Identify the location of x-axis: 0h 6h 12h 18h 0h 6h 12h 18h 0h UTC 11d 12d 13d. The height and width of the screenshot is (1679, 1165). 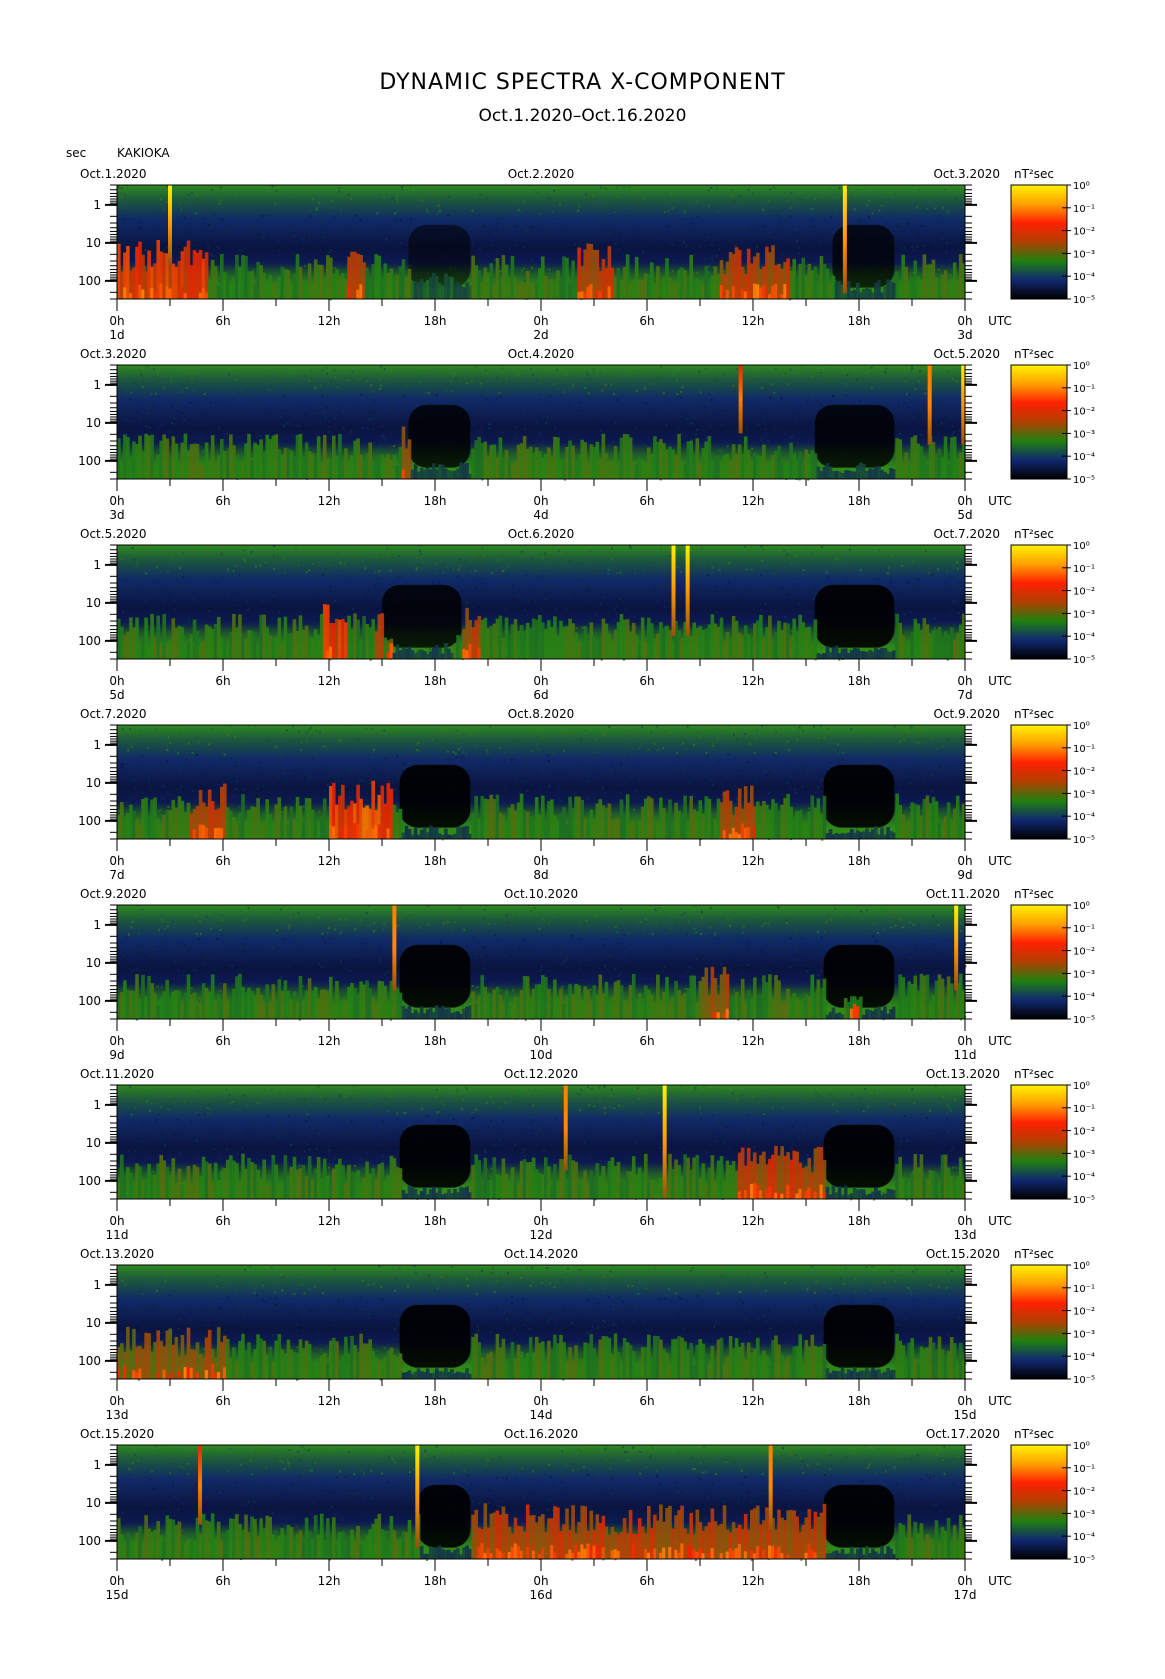
(559, 1220).